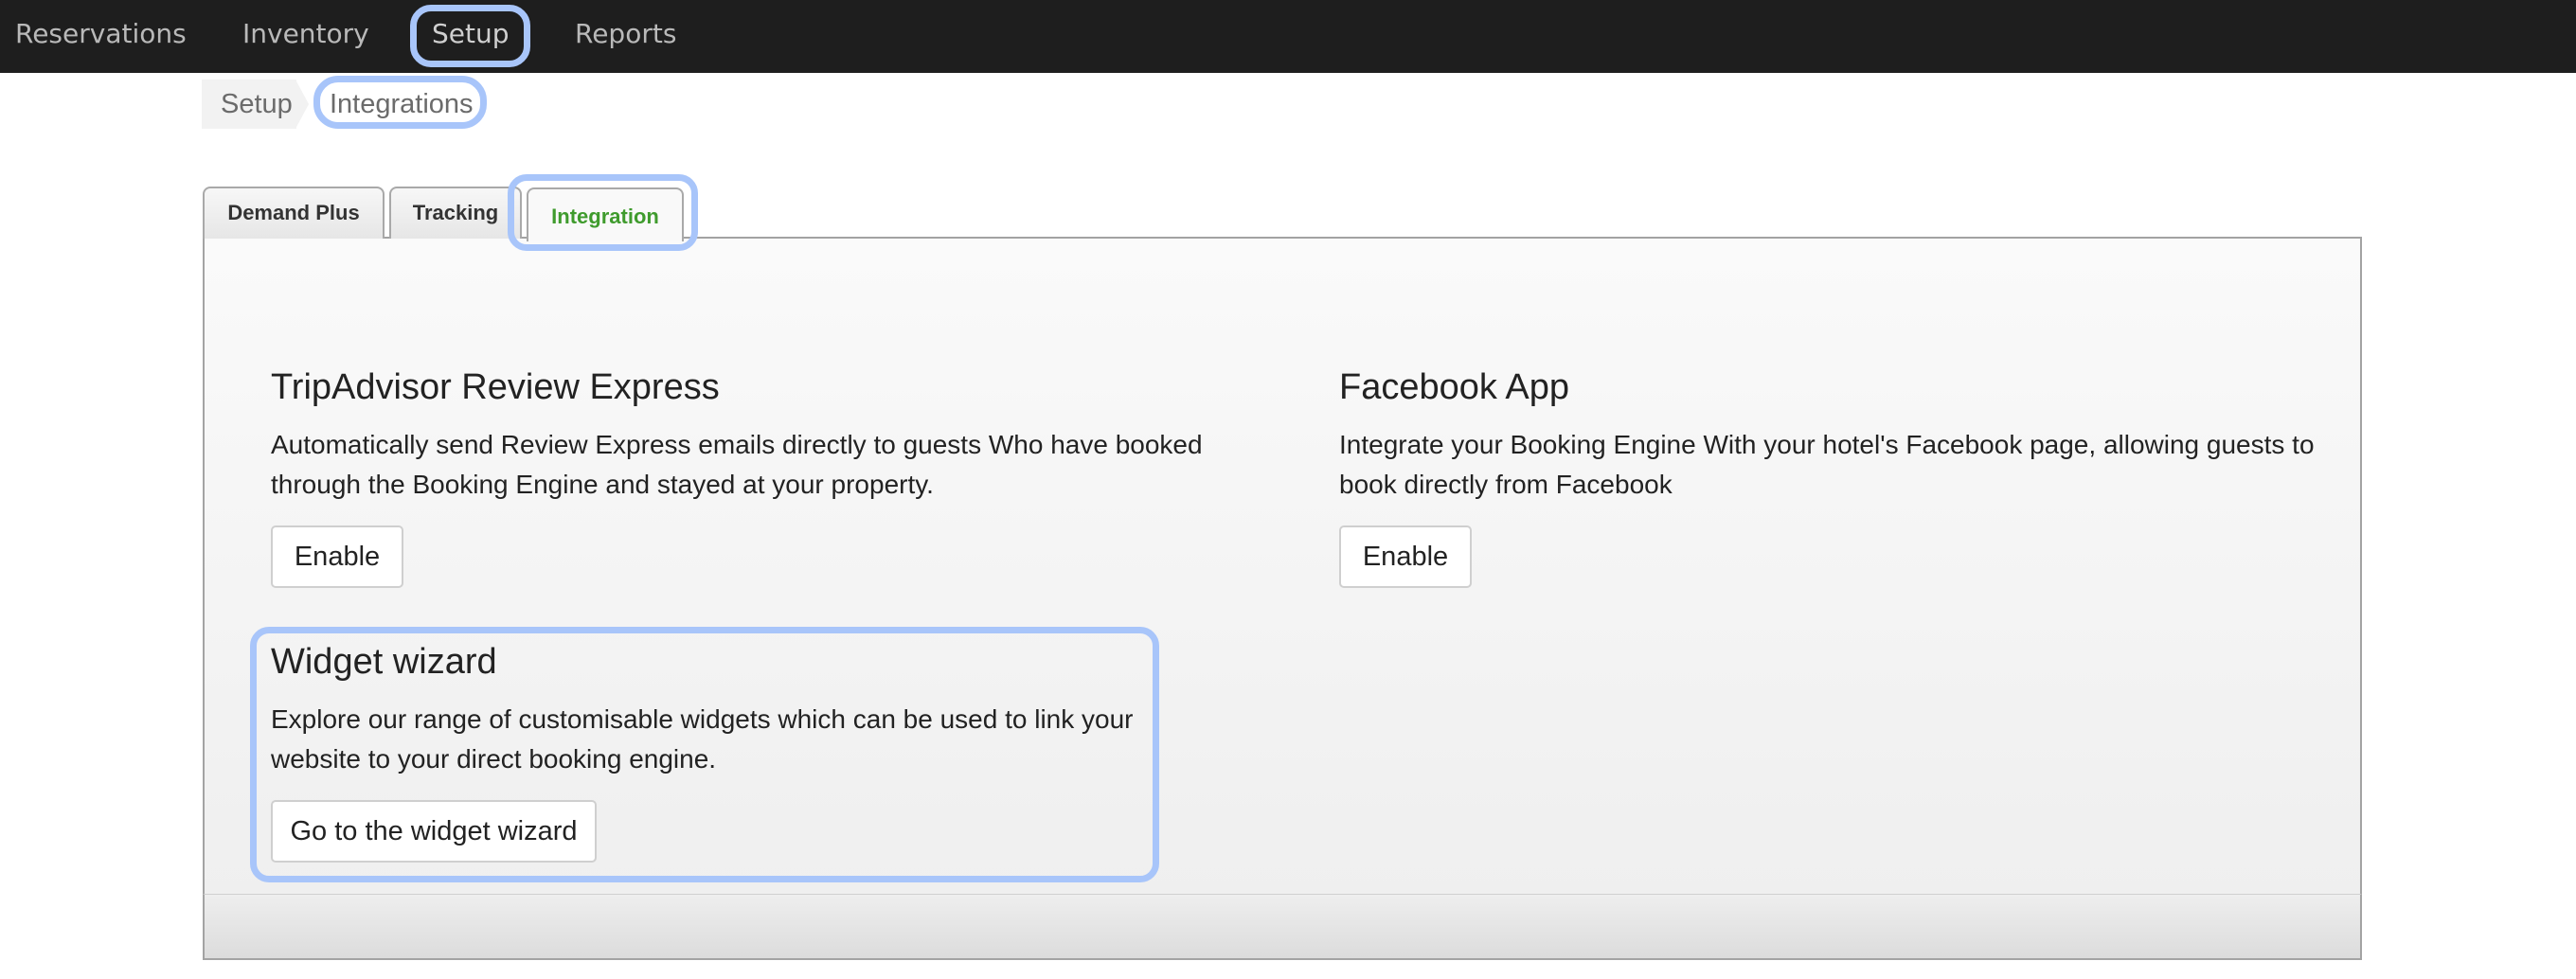 This screenshot has width=2576, height=979. What do you see at coordinates (249, 104) in the screenshot?
I see `breadcrumb-setup: Setup` at bounding box center [249, 104].